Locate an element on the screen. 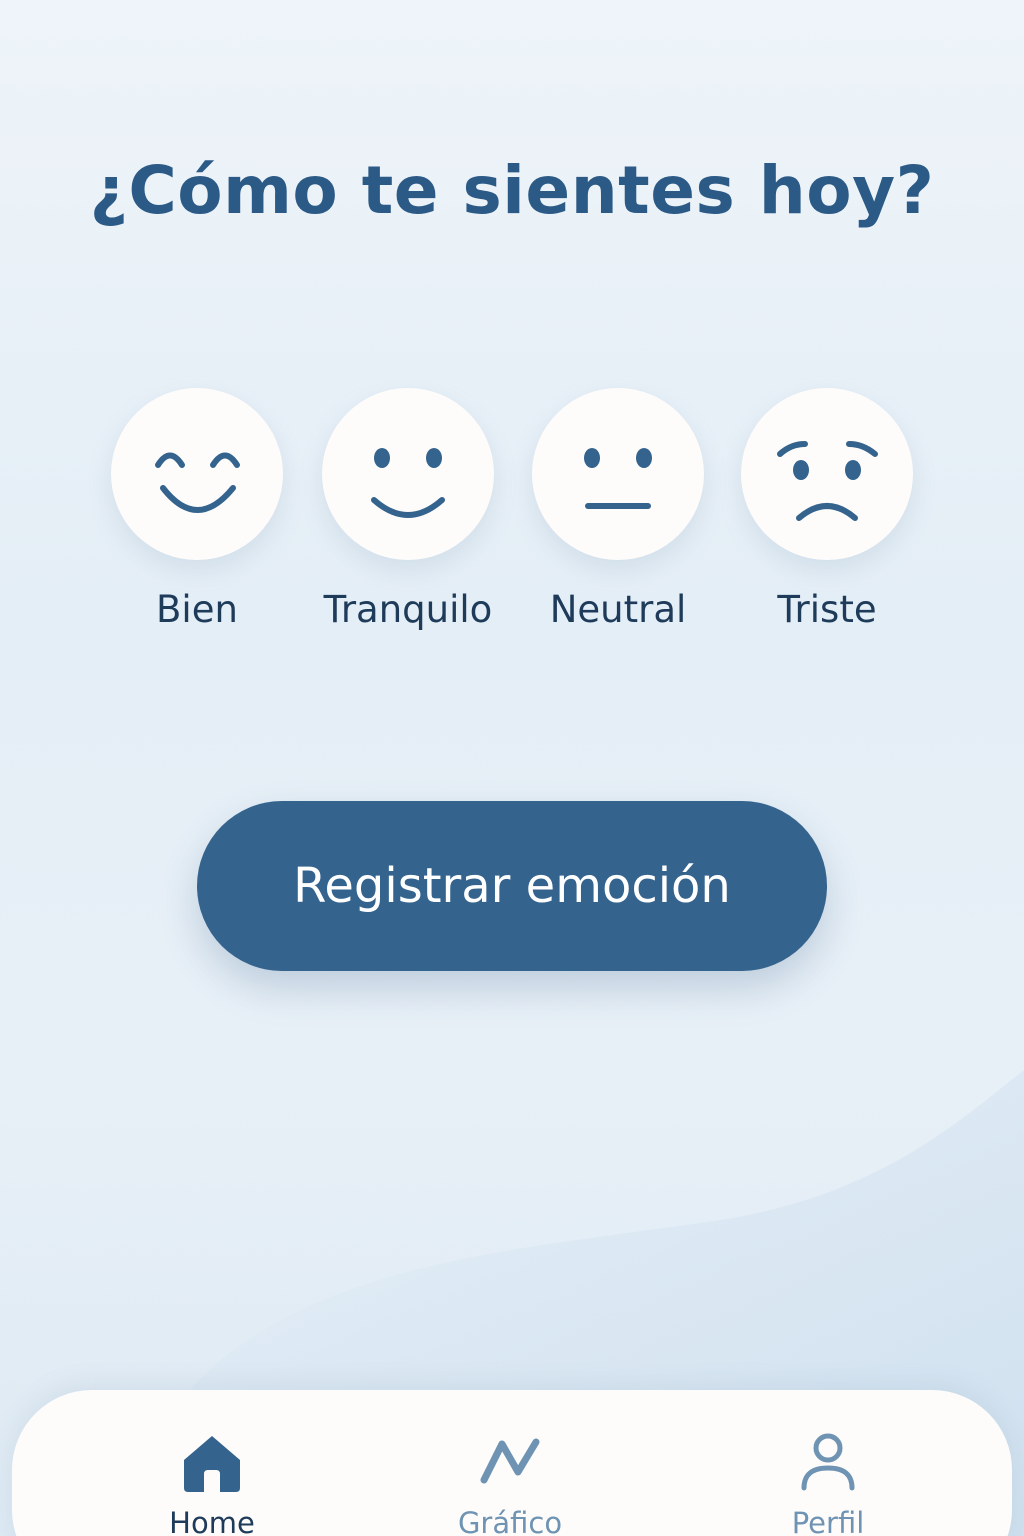 The height and width of the screenshot is (1536, 1024). mood-label: Bien is located at coordinates (197, 609).